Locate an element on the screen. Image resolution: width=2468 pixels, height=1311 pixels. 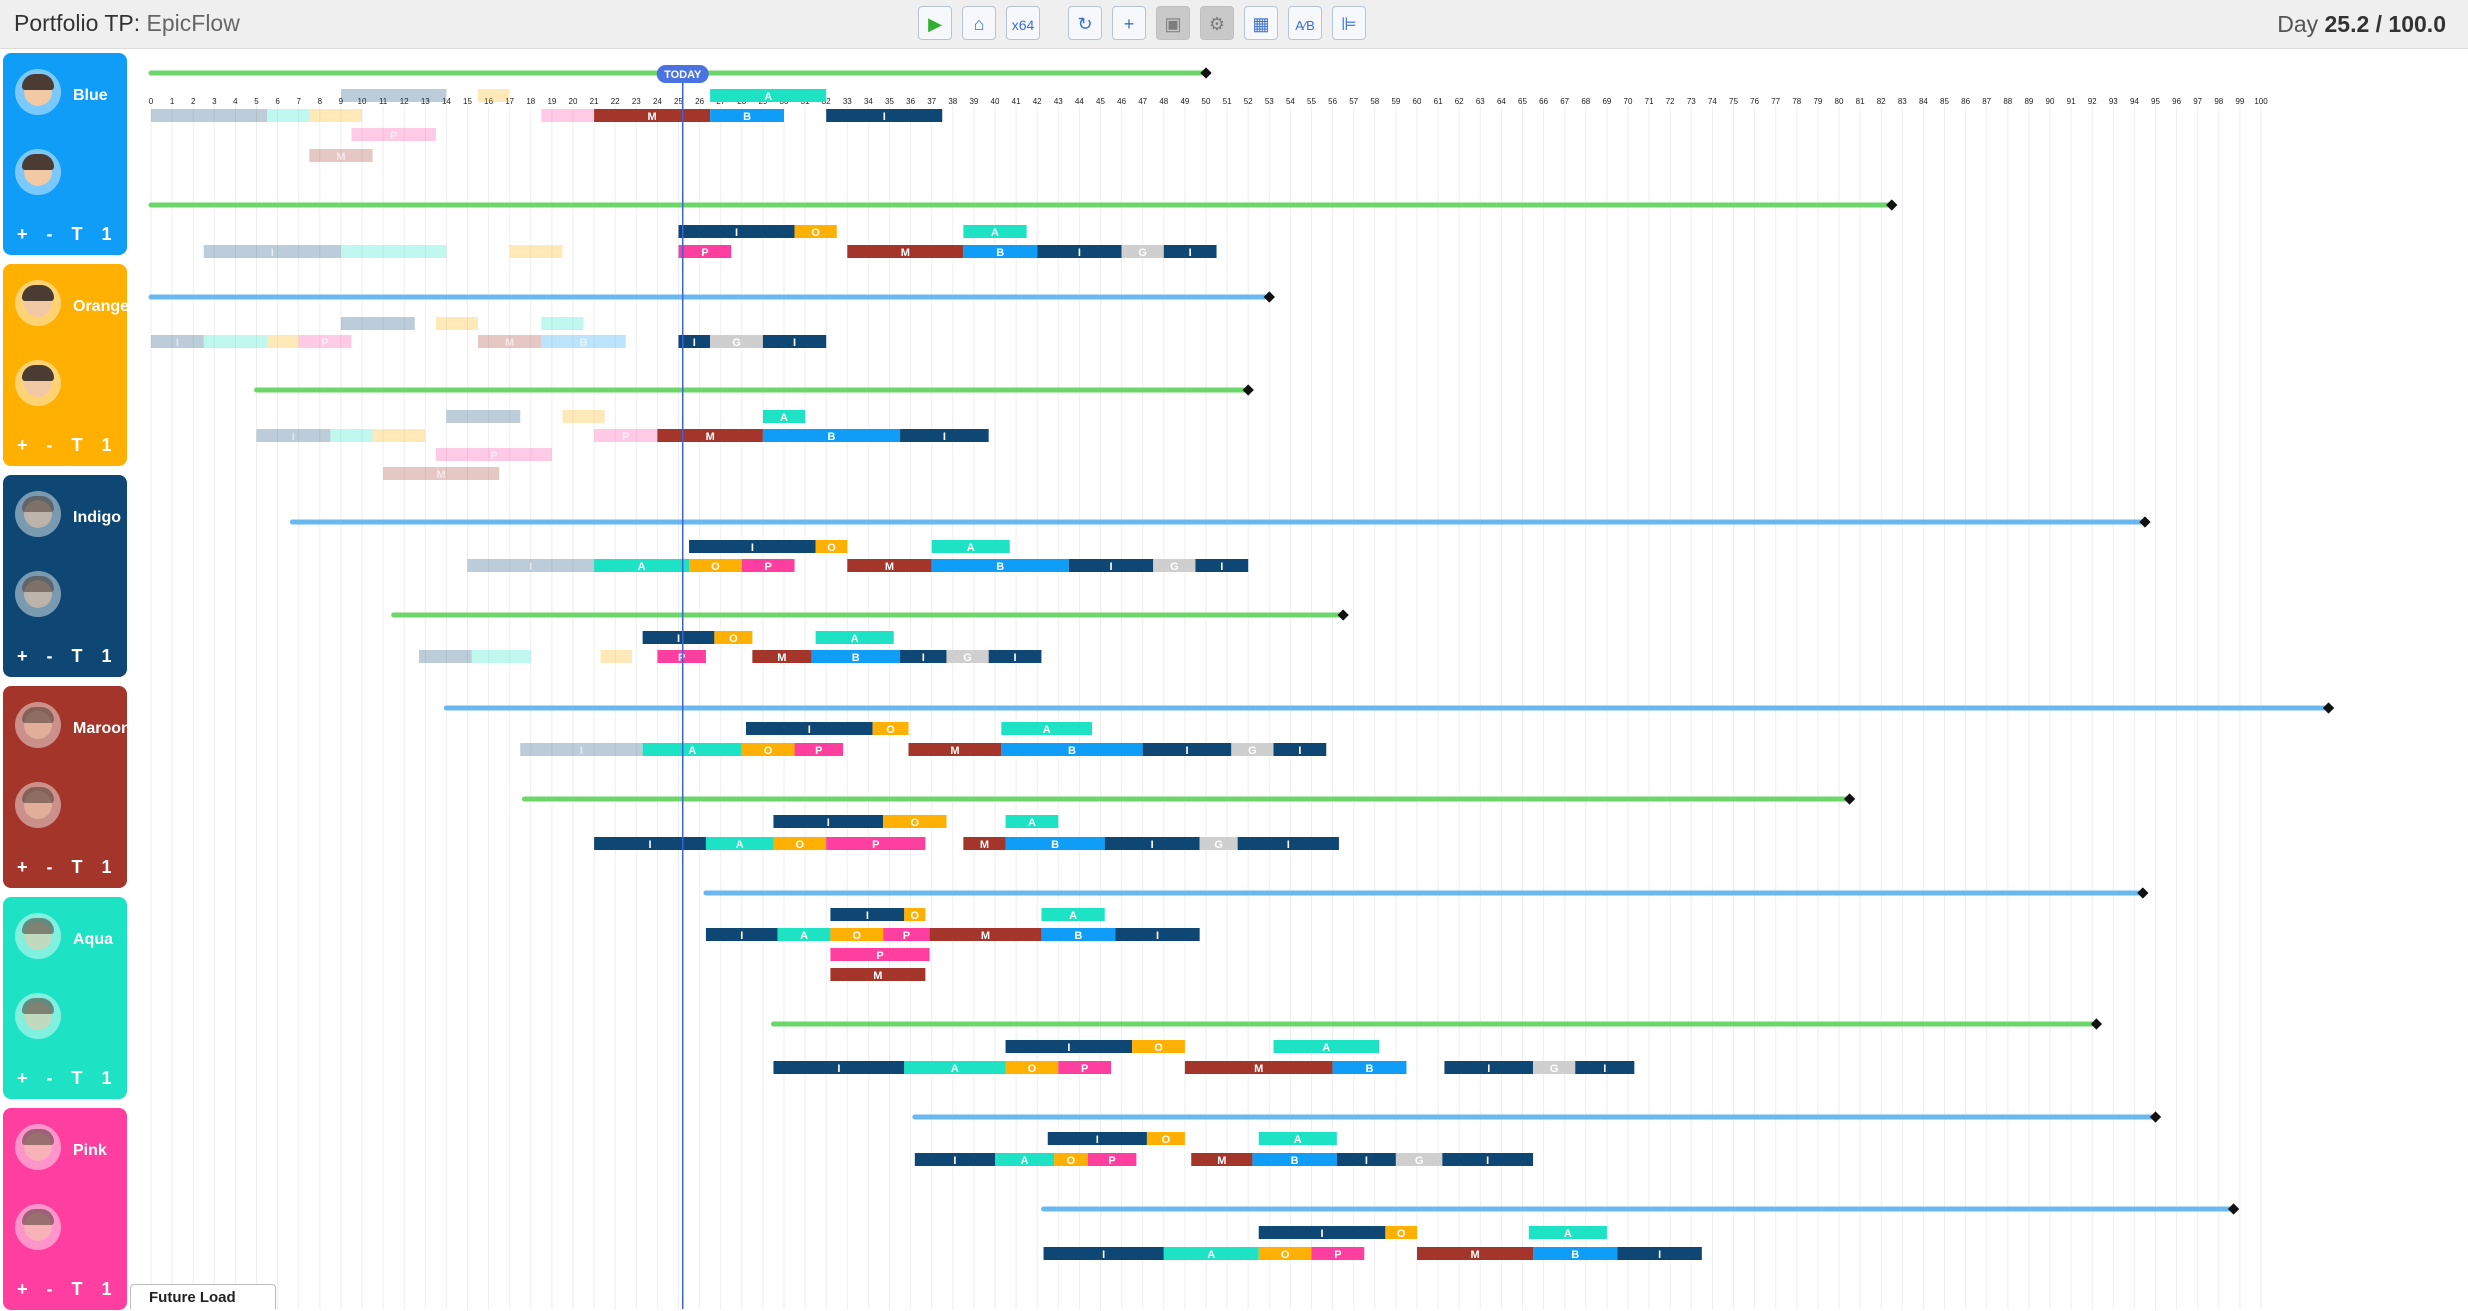
tick-label: 59 is located at coordinates (1395, 101).